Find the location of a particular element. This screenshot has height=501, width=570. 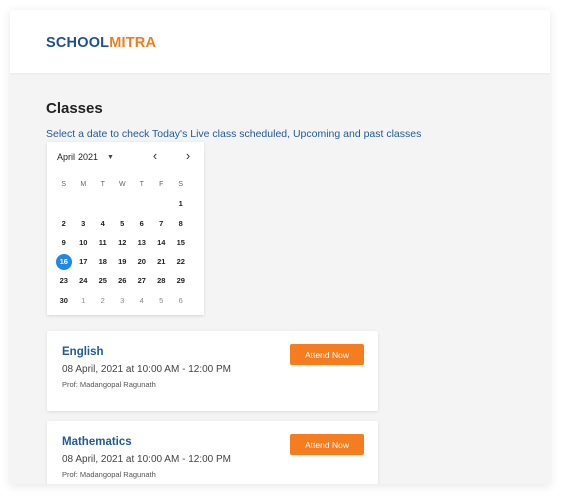

page-title: Classes is located at coordinates (74, 108).